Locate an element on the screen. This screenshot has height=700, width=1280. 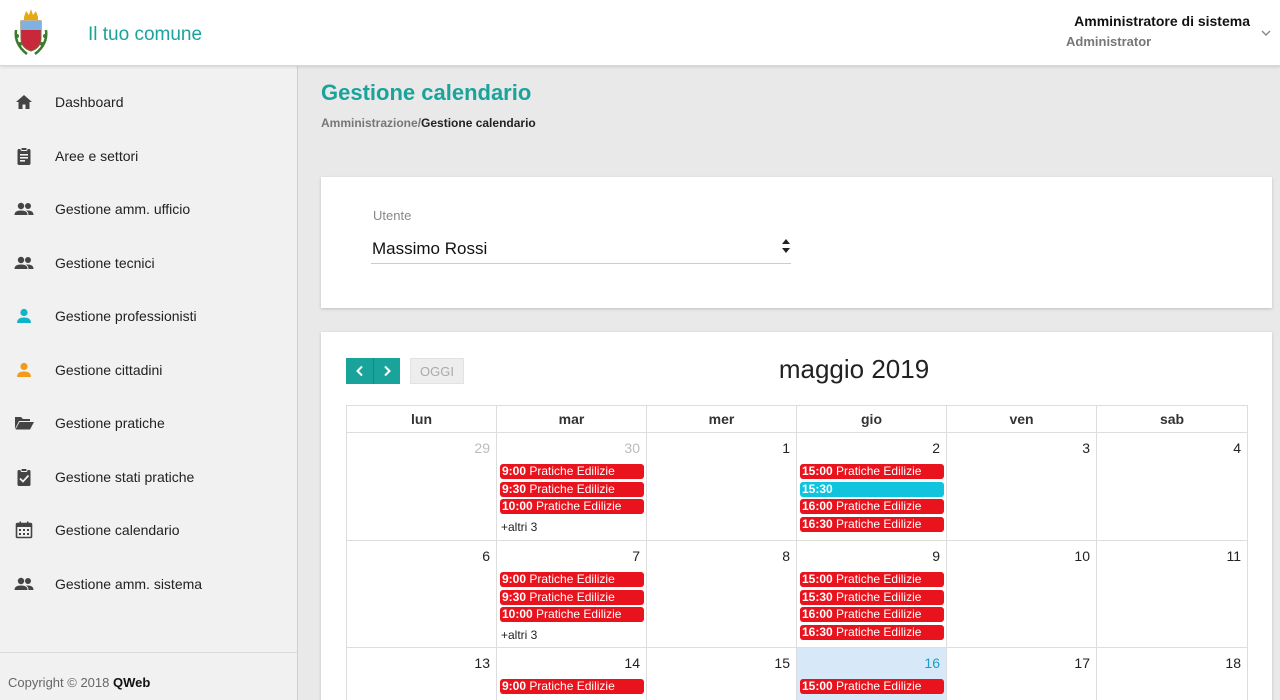
sidebar-item-calendario: Gestione calendario is located at coordinates (148, 530).